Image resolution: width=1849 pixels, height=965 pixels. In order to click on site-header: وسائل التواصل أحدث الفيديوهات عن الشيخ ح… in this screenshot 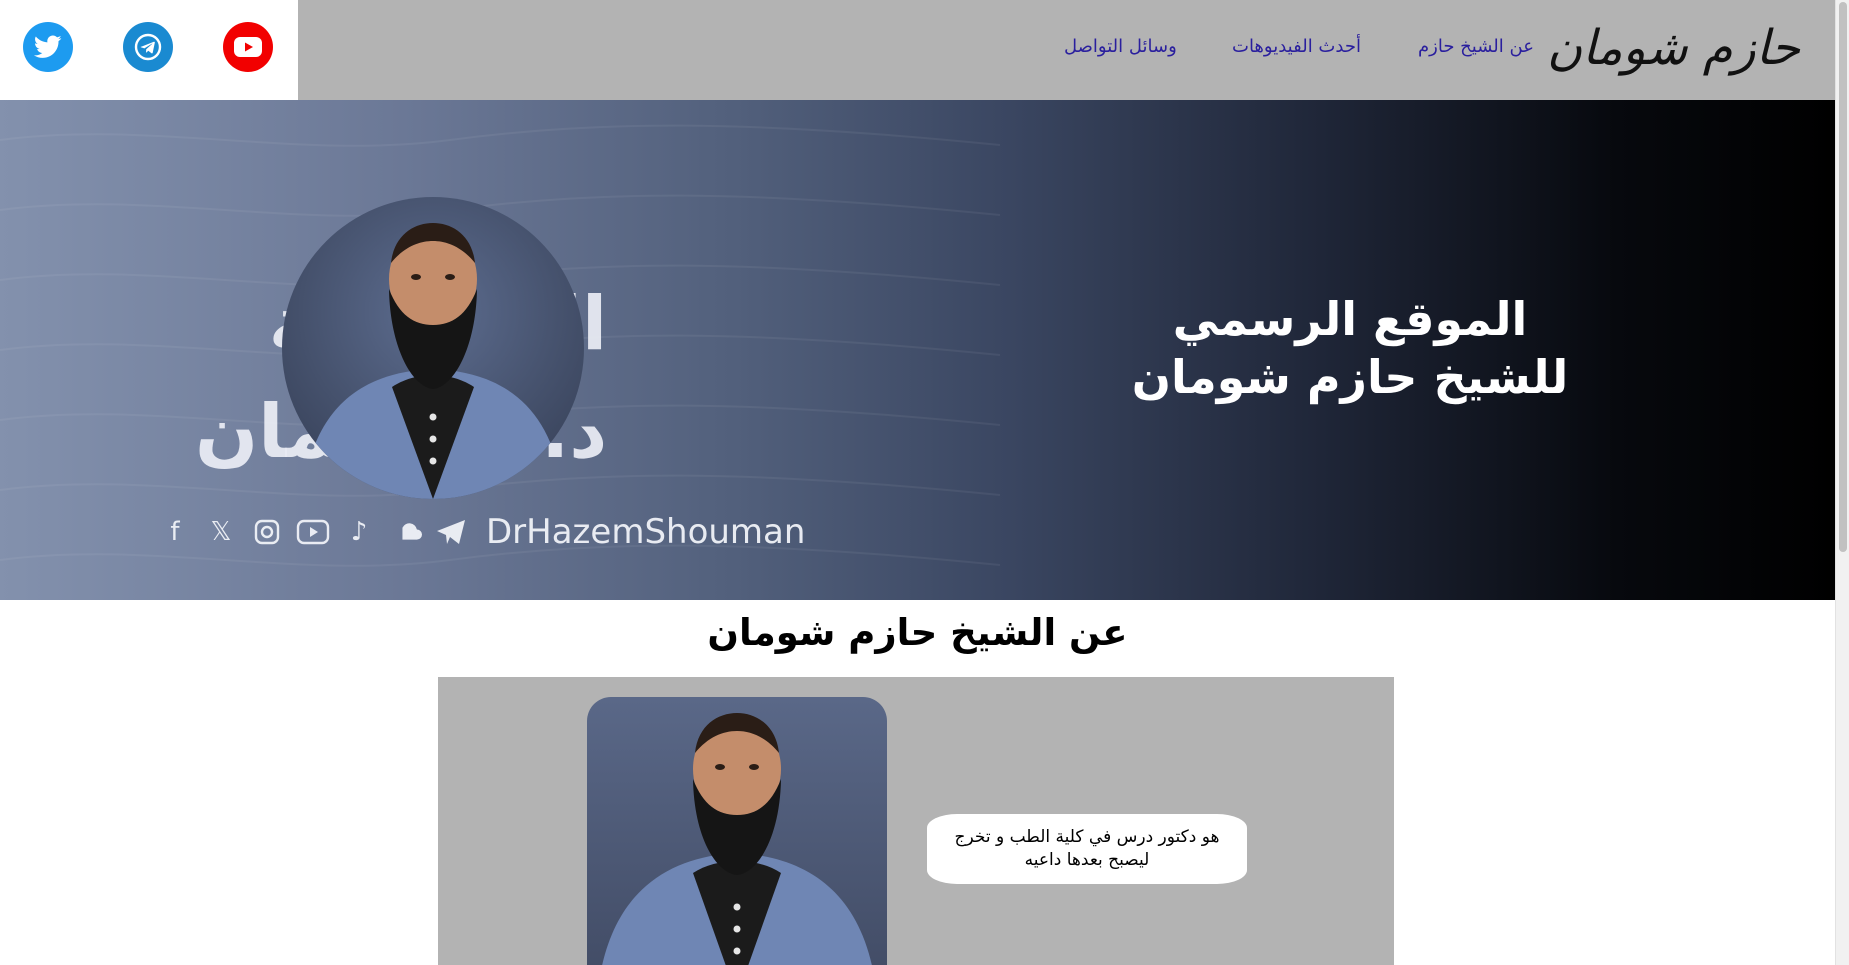, I will do `click(917, 50)`.